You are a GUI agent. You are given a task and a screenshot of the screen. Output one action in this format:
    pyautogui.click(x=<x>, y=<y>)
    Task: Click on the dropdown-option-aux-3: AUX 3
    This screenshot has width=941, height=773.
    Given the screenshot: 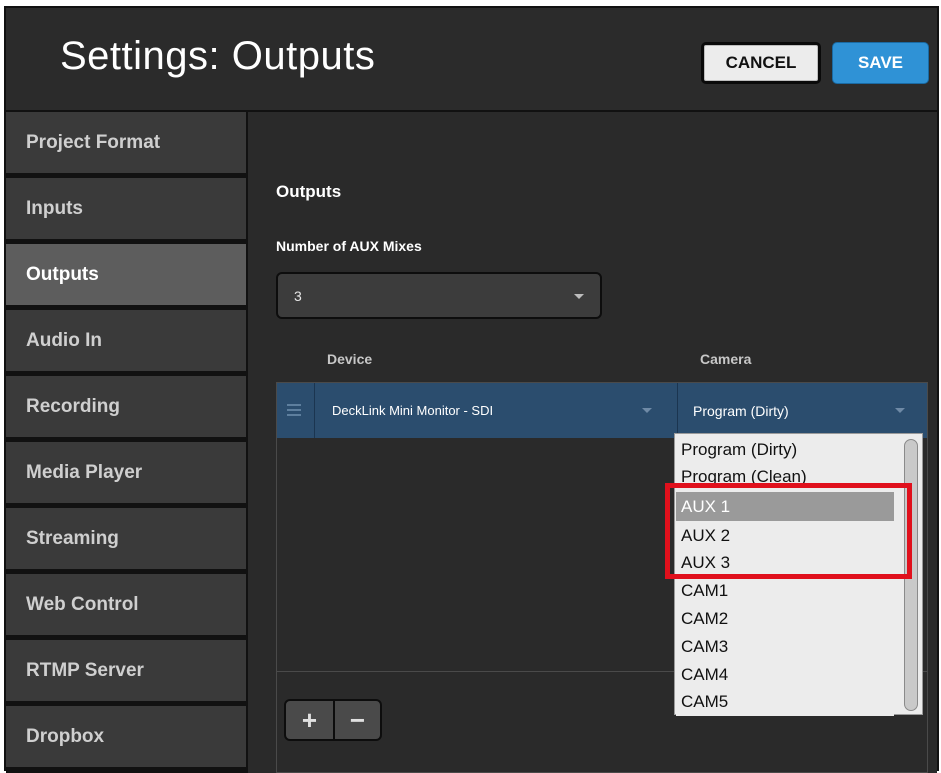 What is the action you would take?
    pyautogui.click(x=785, y=562)
    